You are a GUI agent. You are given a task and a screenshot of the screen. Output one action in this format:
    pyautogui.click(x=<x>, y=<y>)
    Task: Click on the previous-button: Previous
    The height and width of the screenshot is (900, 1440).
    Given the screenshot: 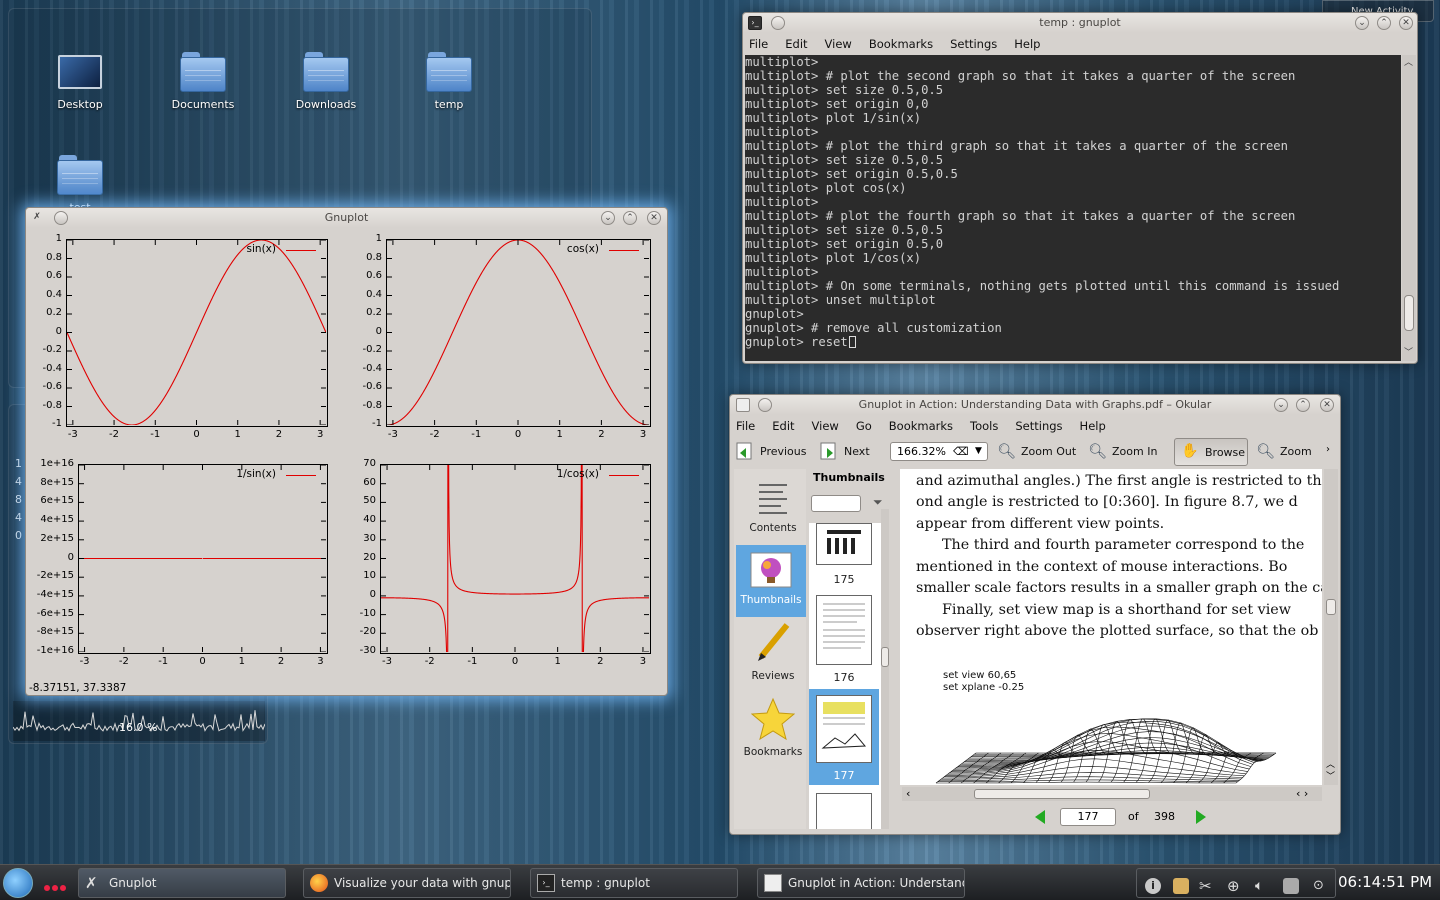 What is the action you would take?
    pyautogui.click(x=771, y=451)
    